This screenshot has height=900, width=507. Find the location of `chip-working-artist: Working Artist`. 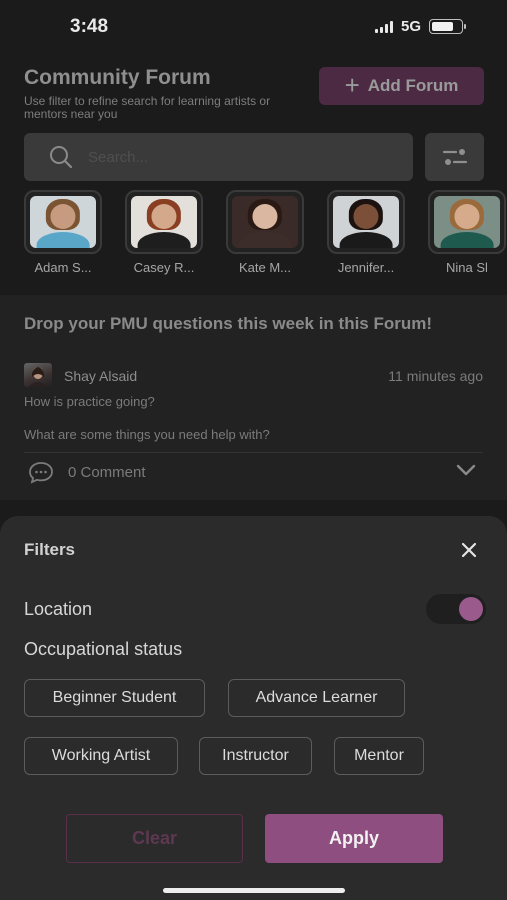

chip-working-artist: Working Artist is located at coordinates (101, 756).